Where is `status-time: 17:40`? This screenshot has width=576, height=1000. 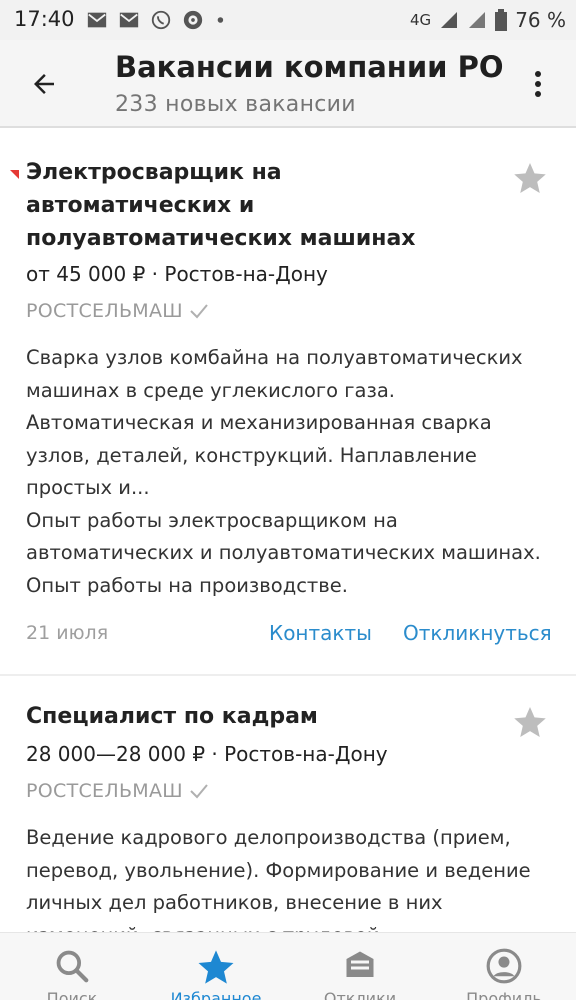
status-time: 17:40 is located at coordinates (44, 19).